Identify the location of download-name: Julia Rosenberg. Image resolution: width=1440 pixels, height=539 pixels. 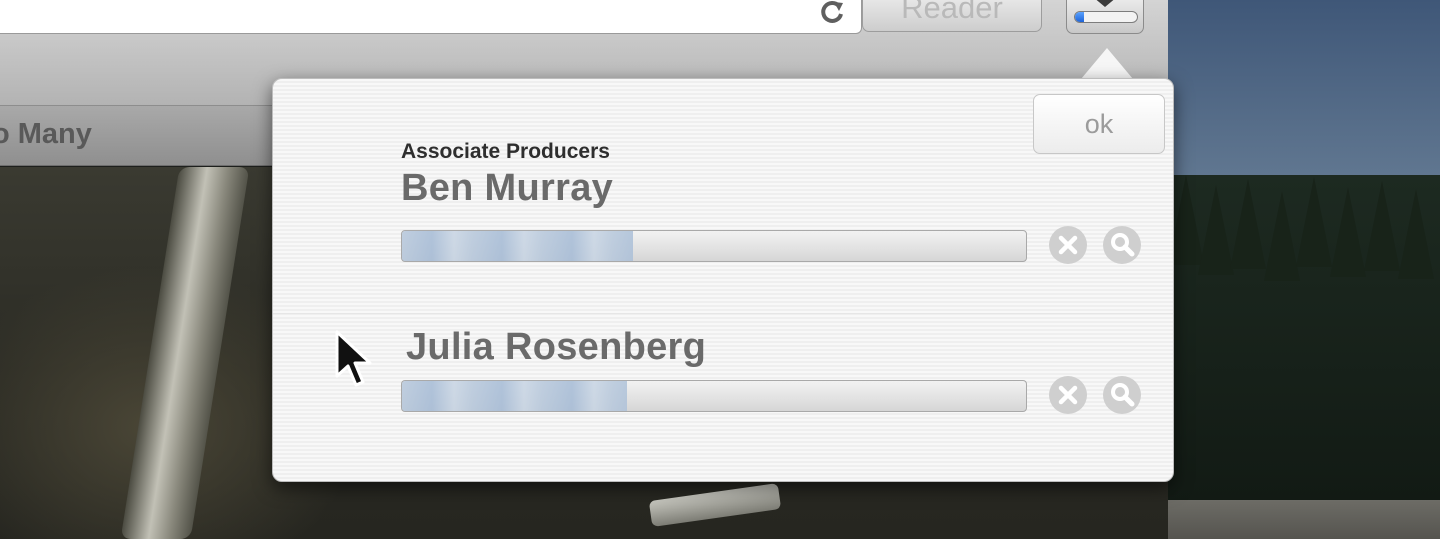
(556, 347).